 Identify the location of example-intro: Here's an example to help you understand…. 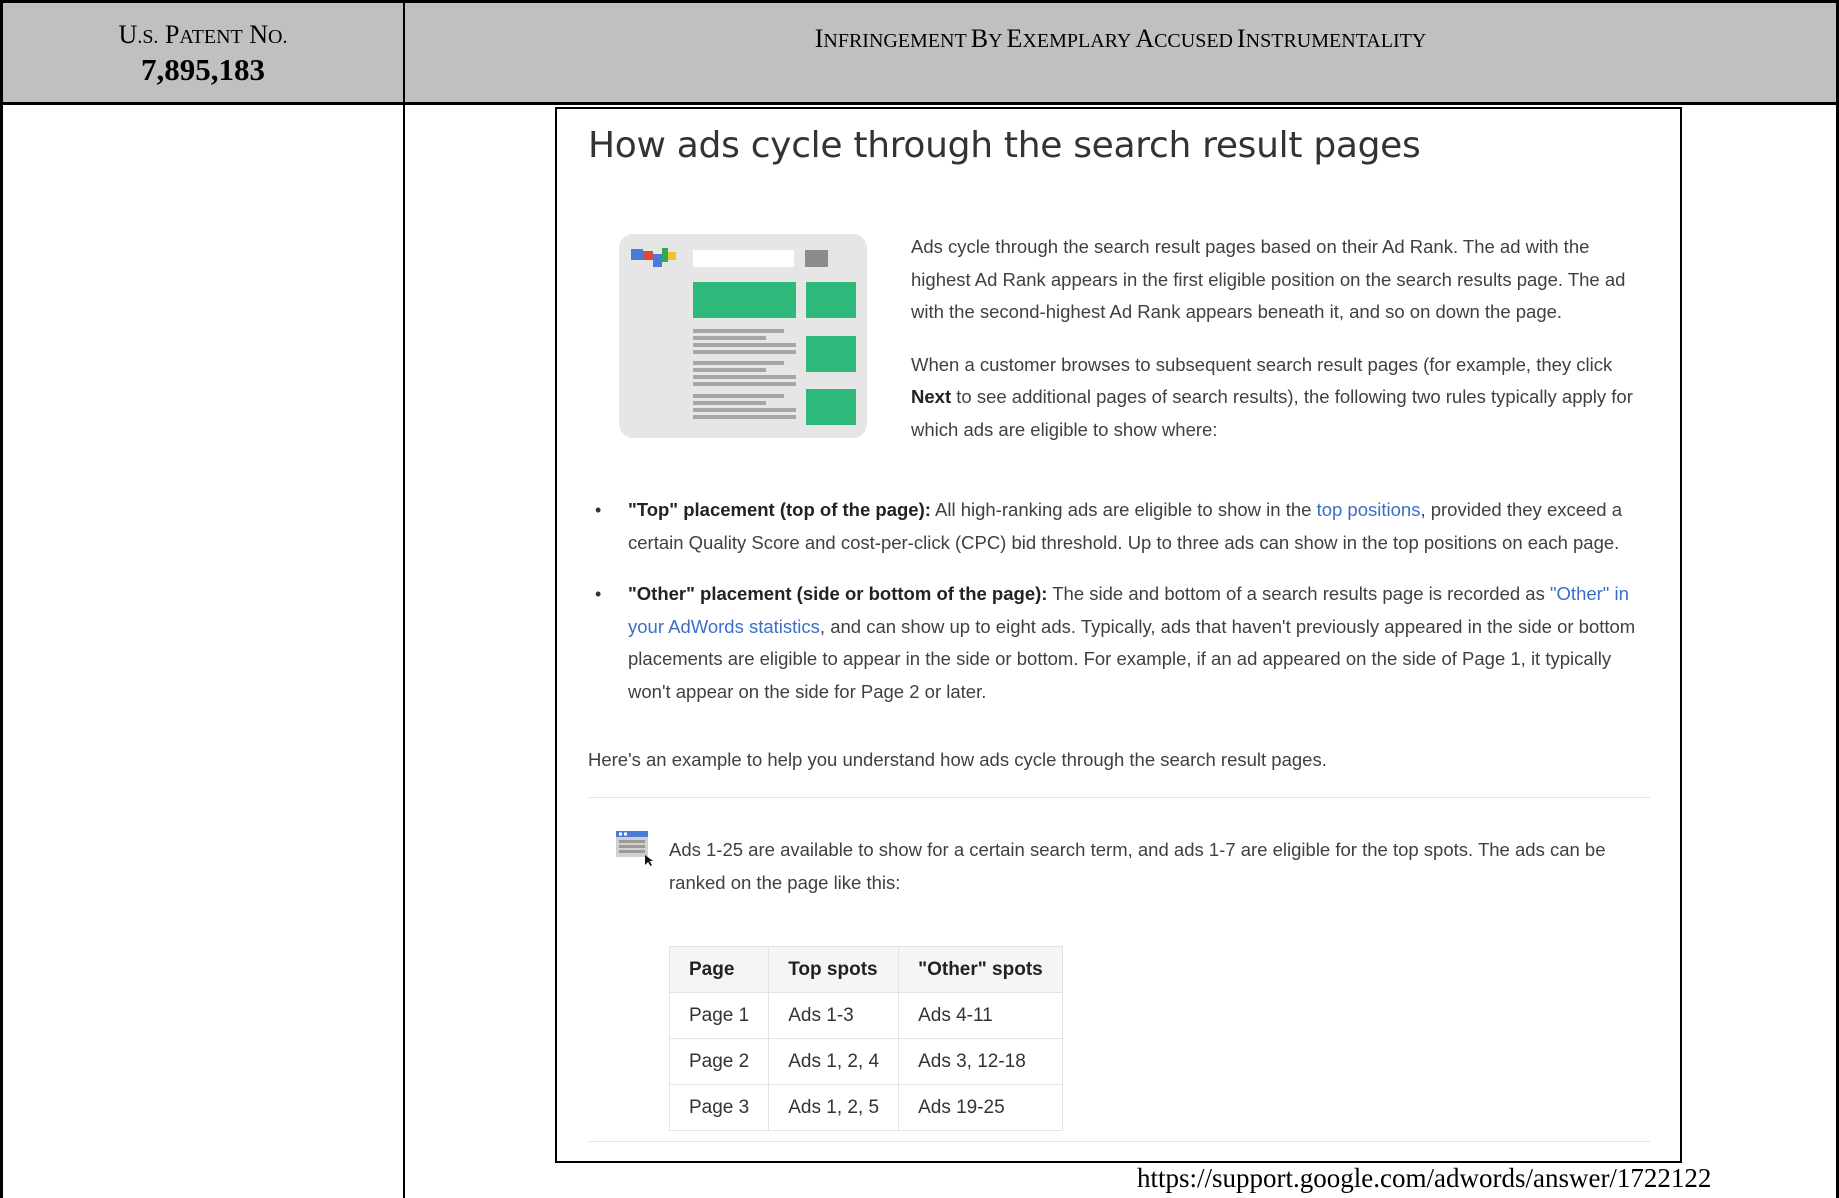
(957, 759).